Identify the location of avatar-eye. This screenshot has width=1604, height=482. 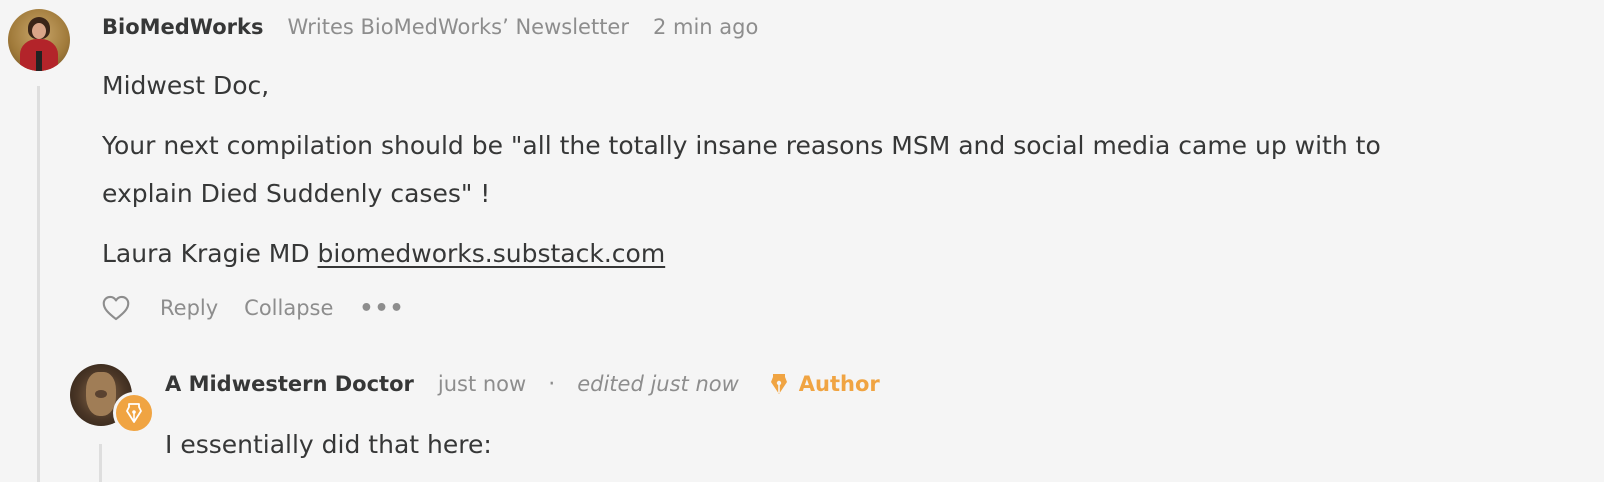
(101, 394).